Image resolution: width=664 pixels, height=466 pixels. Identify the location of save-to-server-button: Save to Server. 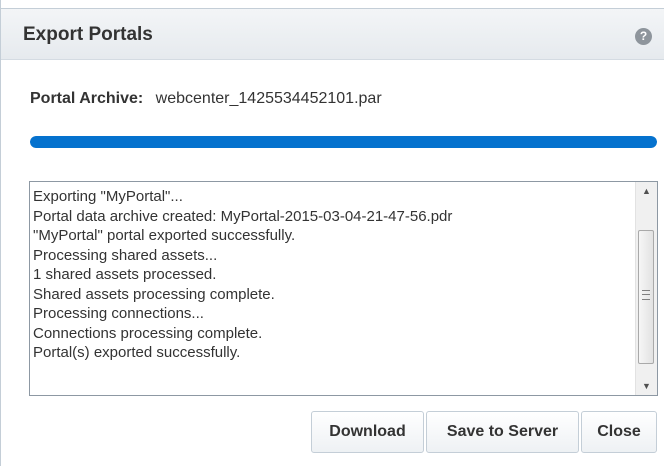
(502, 432).